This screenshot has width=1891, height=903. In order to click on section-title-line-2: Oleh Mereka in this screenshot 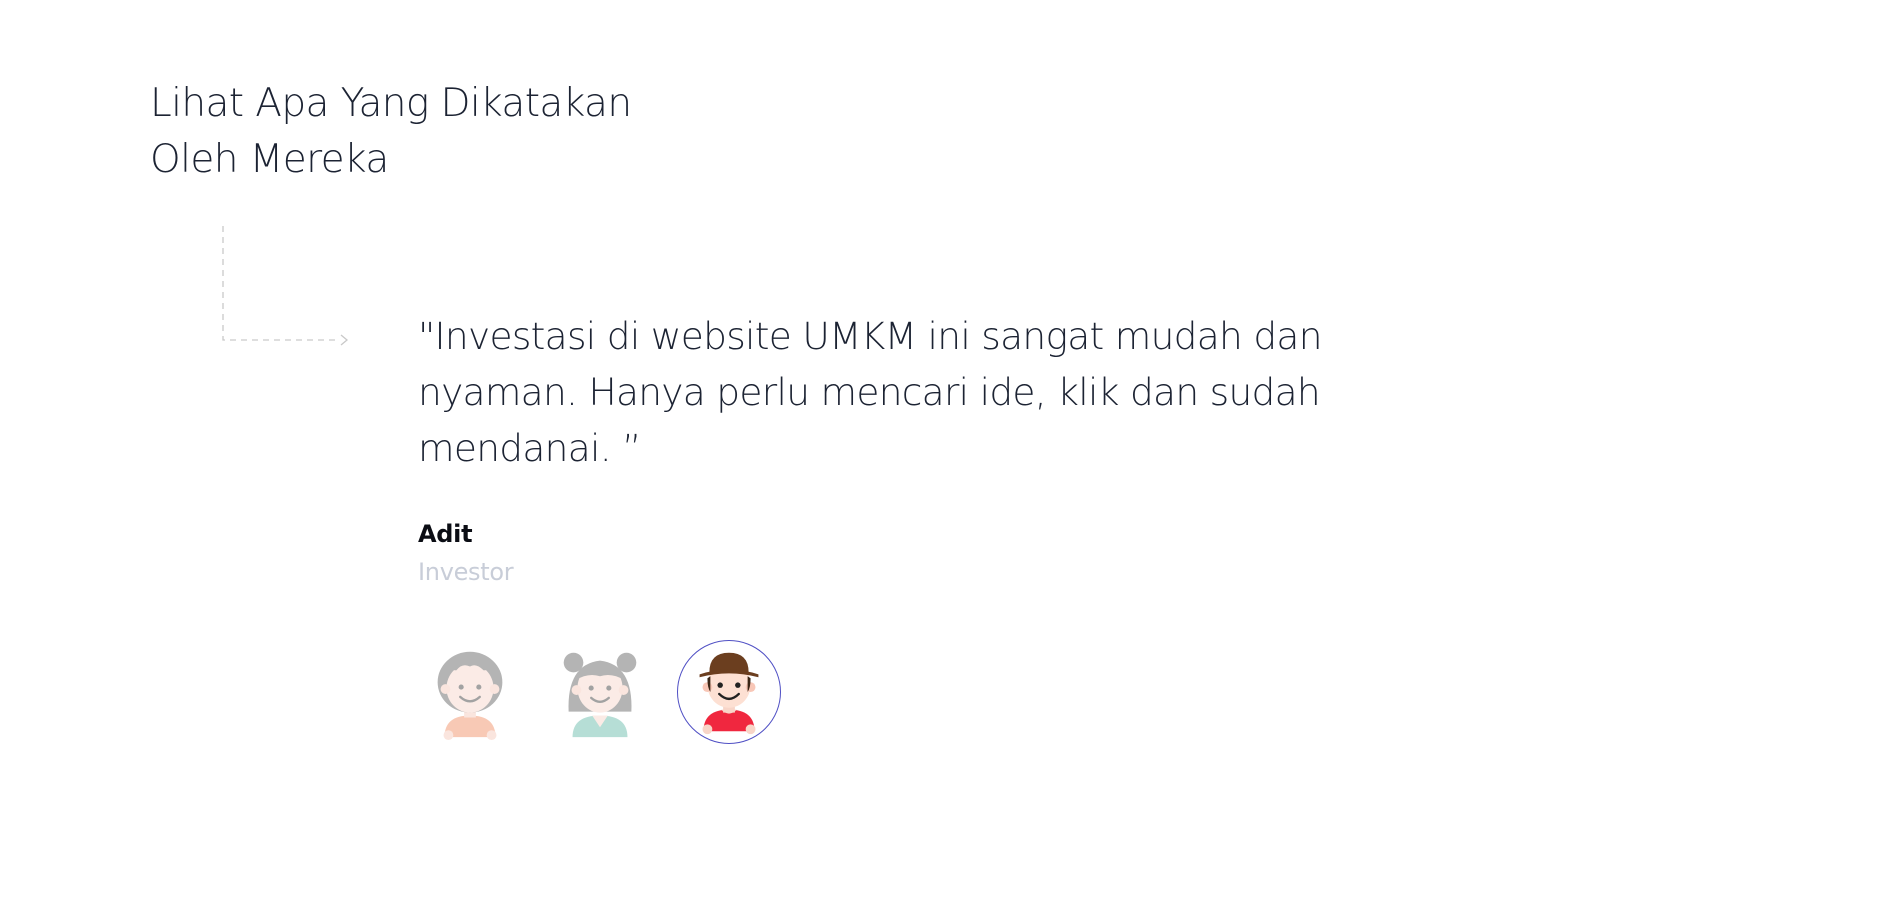, I will do `click(269, 159)`.